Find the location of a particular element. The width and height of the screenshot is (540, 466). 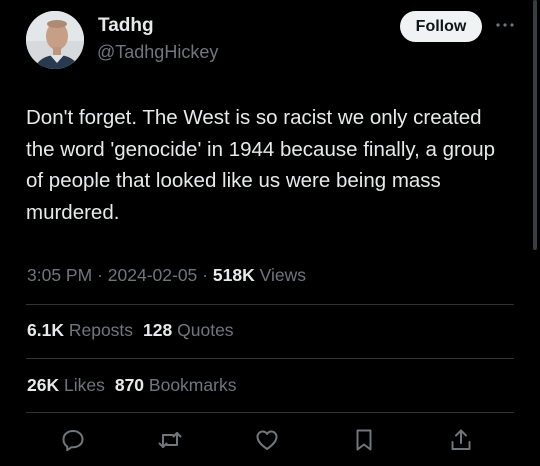

reply-icon is located at coordinates (73, 441).